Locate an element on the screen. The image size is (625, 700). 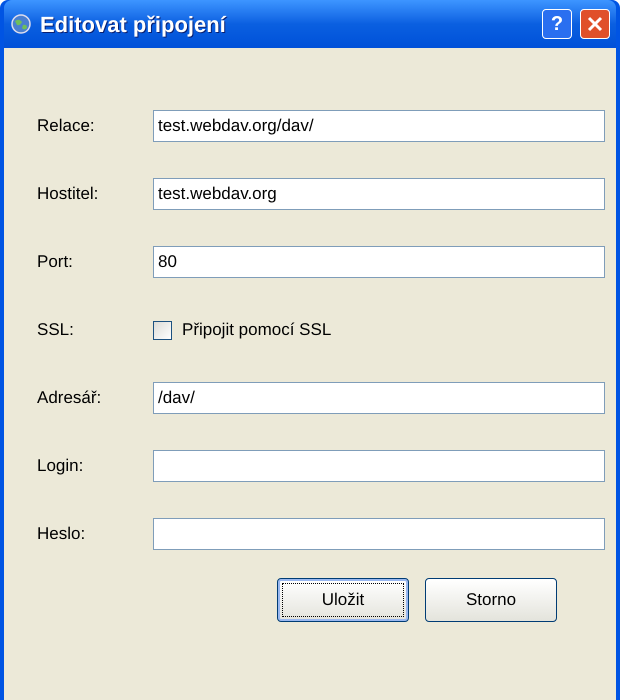
close-icon is located at coordinates (595, 24).